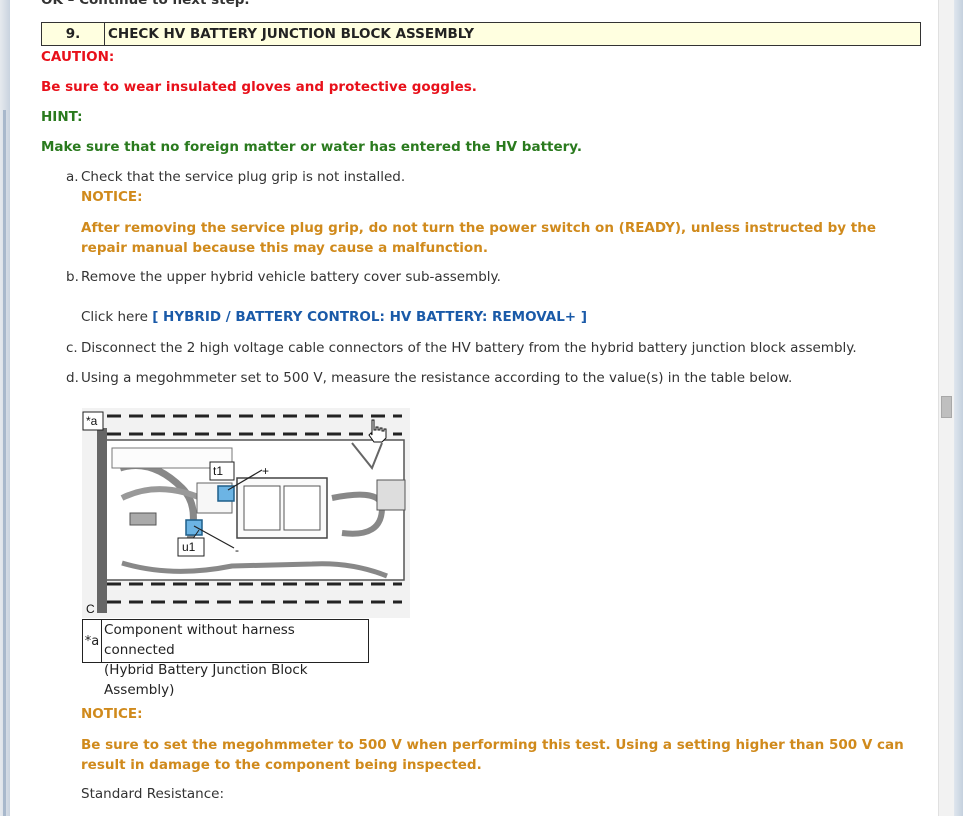  I want to click on junction-block-illustration: *a t1 u1 + - C, so click(246, 513).